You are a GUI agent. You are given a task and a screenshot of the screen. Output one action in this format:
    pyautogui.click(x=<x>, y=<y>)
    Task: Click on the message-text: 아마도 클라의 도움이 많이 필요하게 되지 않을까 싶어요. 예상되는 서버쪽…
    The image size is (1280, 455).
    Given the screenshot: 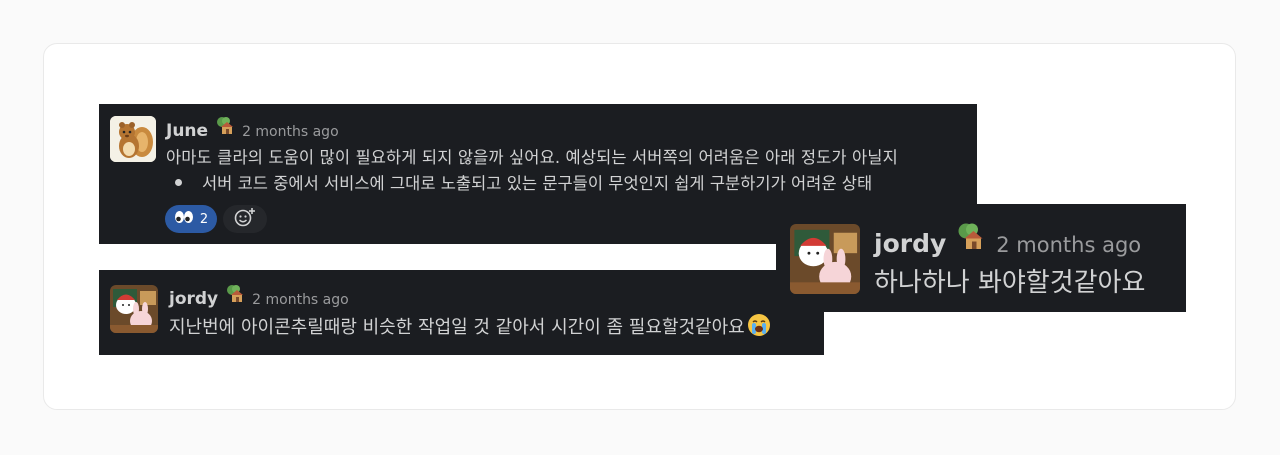 What is the action you would take?
    pyautogui.click(x=532, y=157)
    